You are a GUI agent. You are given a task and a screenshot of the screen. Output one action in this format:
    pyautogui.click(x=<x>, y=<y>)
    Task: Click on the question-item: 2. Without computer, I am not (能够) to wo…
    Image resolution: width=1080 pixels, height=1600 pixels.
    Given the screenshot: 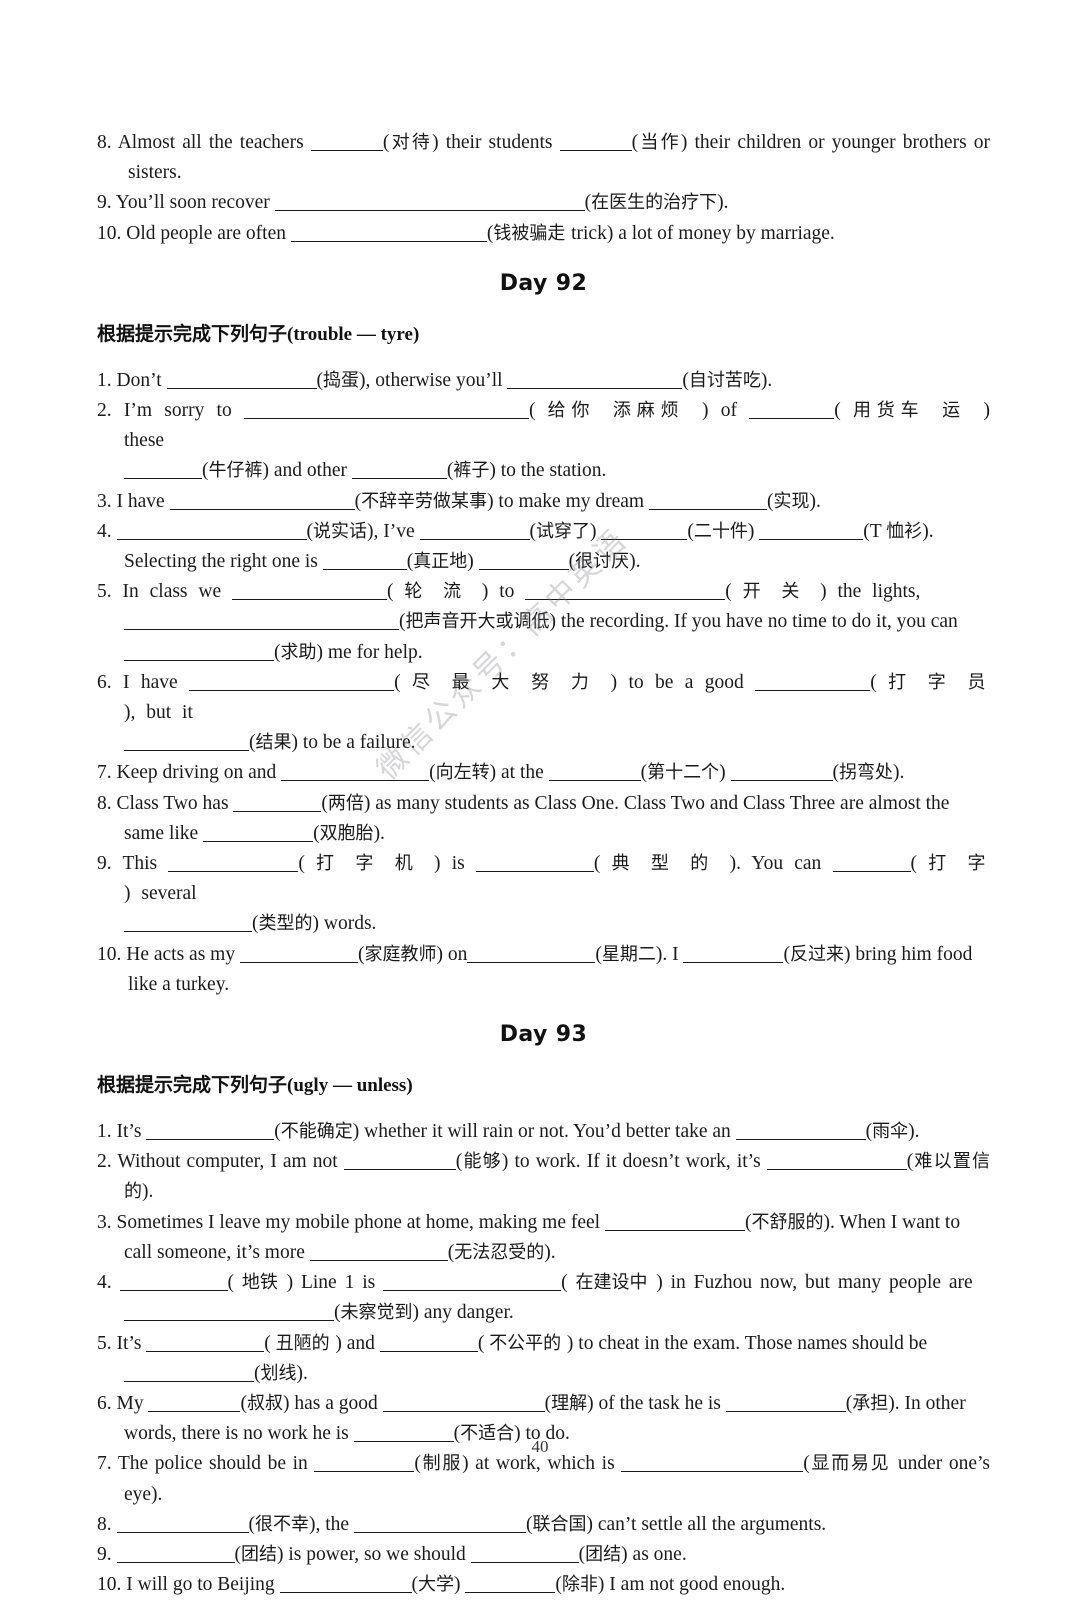 What is the action you would take?
    pyautogui.click(x=543, y=1177)
    